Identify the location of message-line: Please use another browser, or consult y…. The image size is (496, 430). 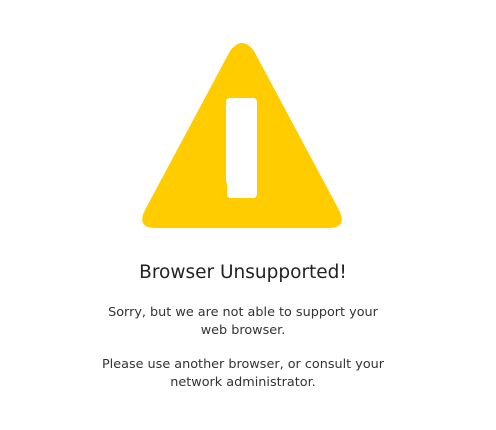
(243, 364).